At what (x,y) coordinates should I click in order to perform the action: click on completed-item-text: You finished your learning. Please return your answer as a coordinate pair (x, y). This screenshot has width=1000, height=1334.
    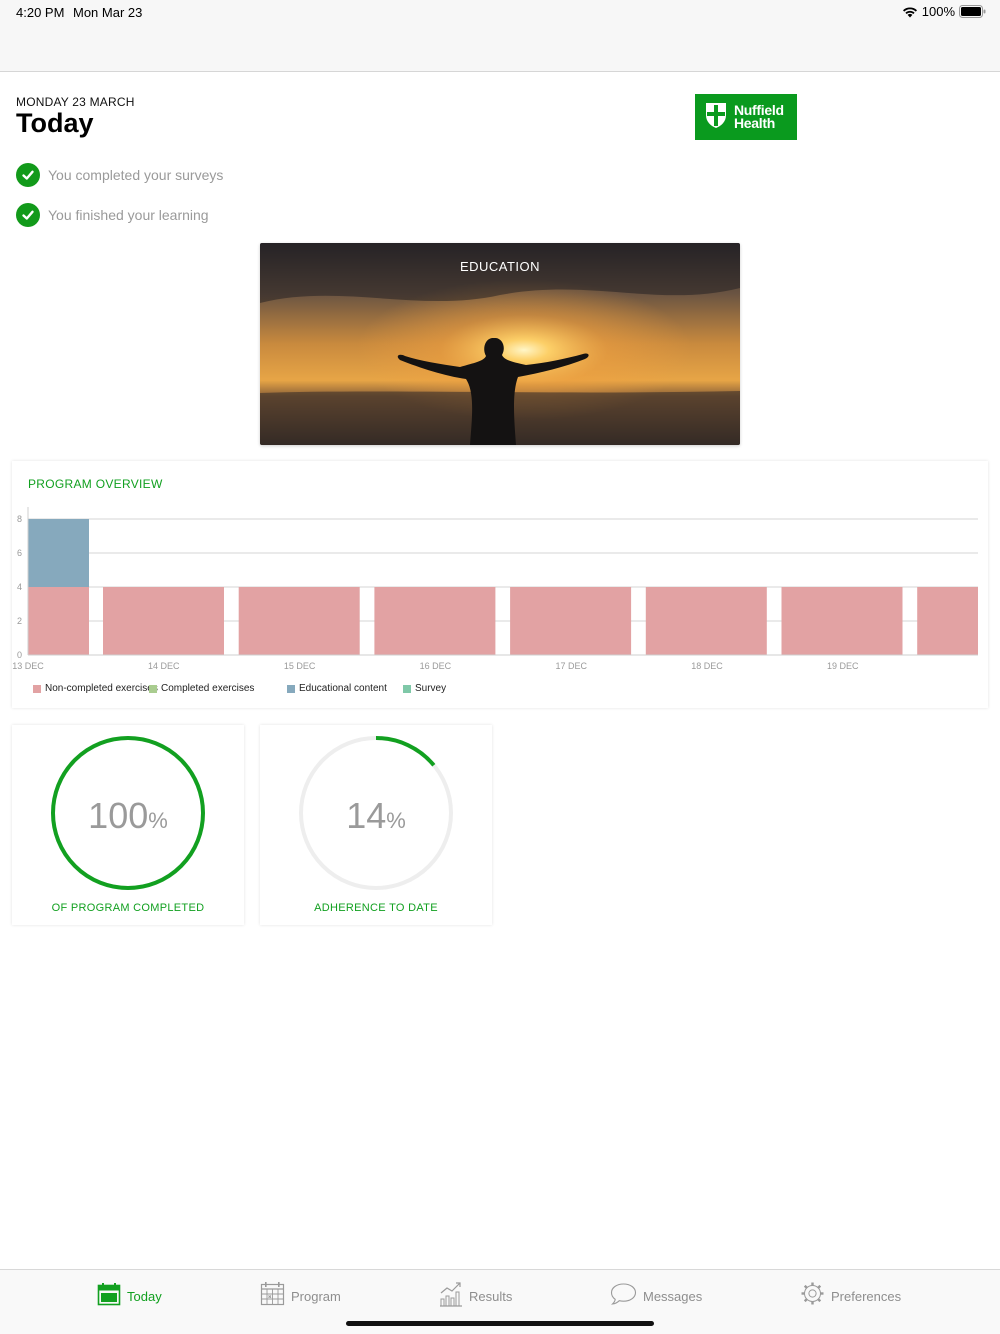
    Looking at the image, I should click on (128, 215).